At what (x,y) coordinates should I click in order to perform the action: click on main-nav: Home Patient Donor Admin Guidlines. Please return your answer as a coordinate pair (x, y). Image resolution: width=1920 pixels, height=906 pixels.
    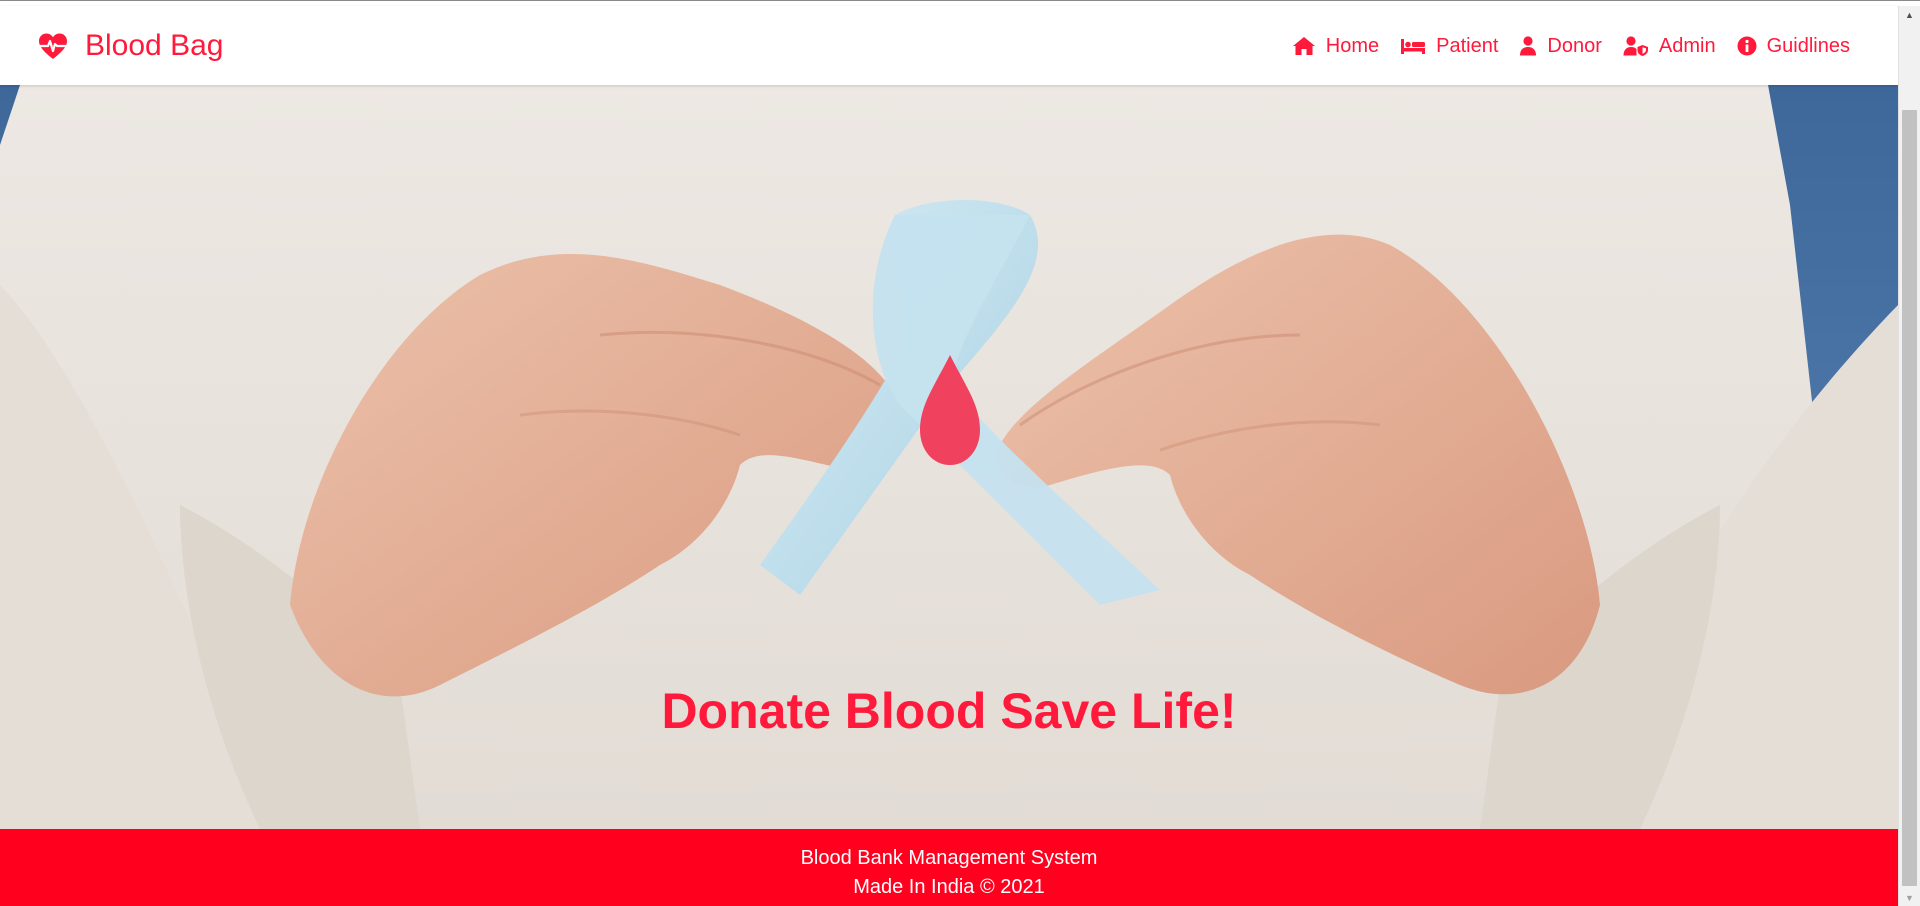
    Looking at the image, I should click on (1571, 46).